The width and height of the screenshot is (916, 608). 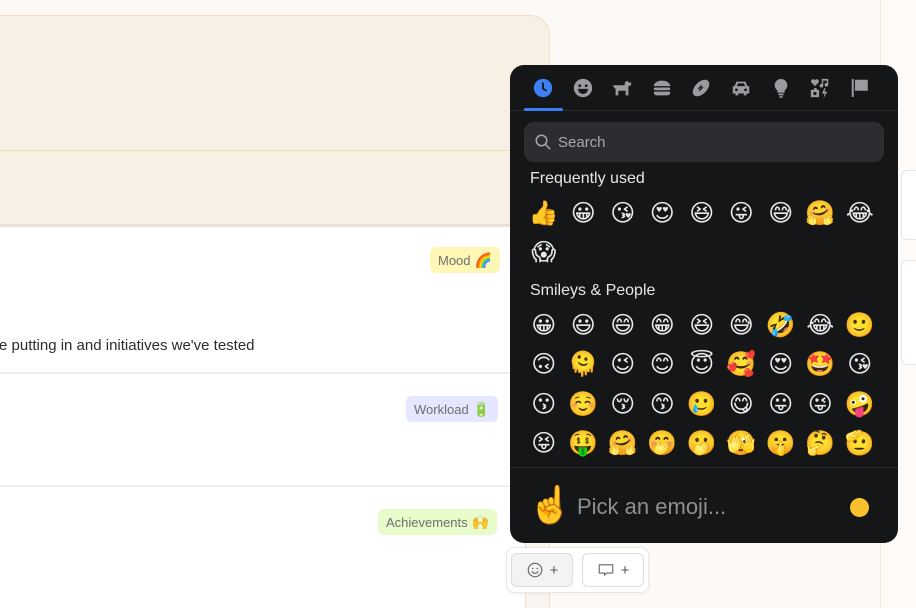 What do you see at coordinates (577, 570) in the screenshot?
I see `comment-action-bar: + +` at bounding box center [577, 570].